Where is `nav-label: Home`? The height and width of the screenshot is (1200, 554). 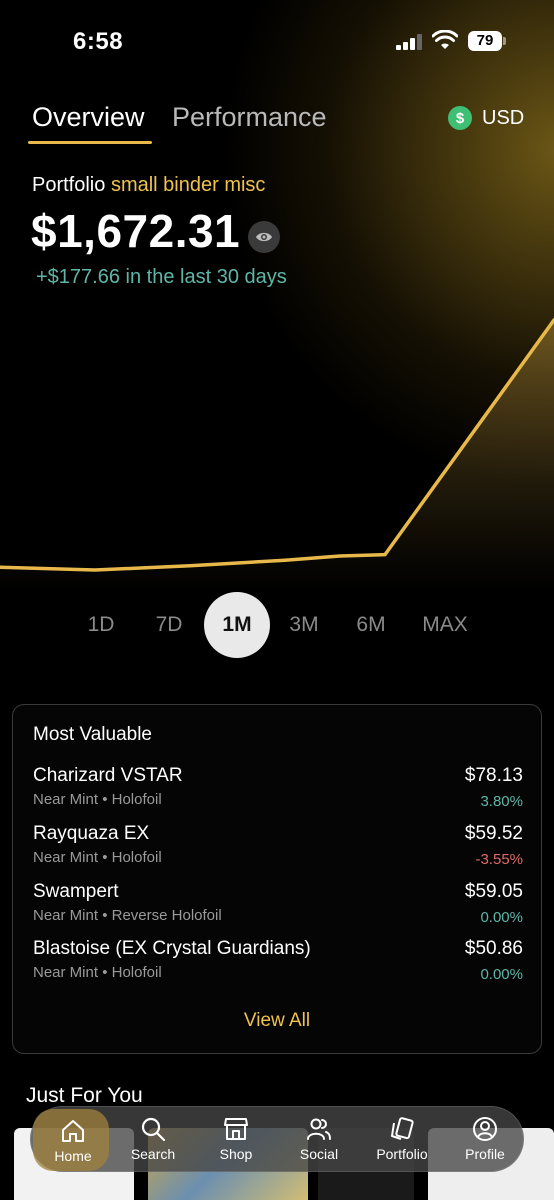
nav-label: Home is located at coordinates (73, 1156).